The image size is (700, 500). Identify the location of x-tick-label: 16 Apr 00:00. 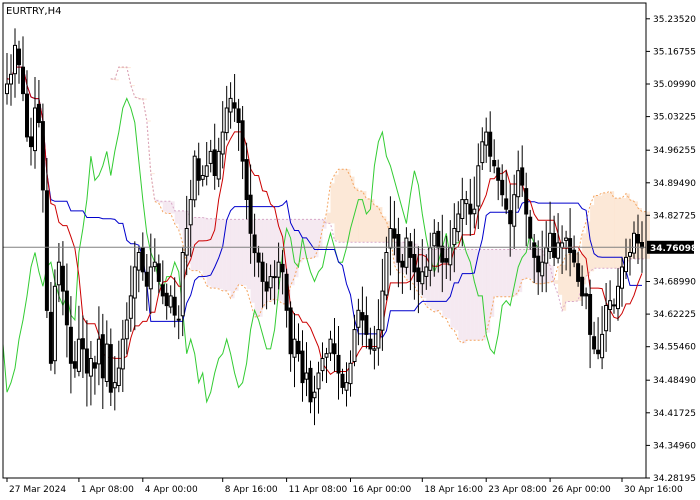
(382, 490).